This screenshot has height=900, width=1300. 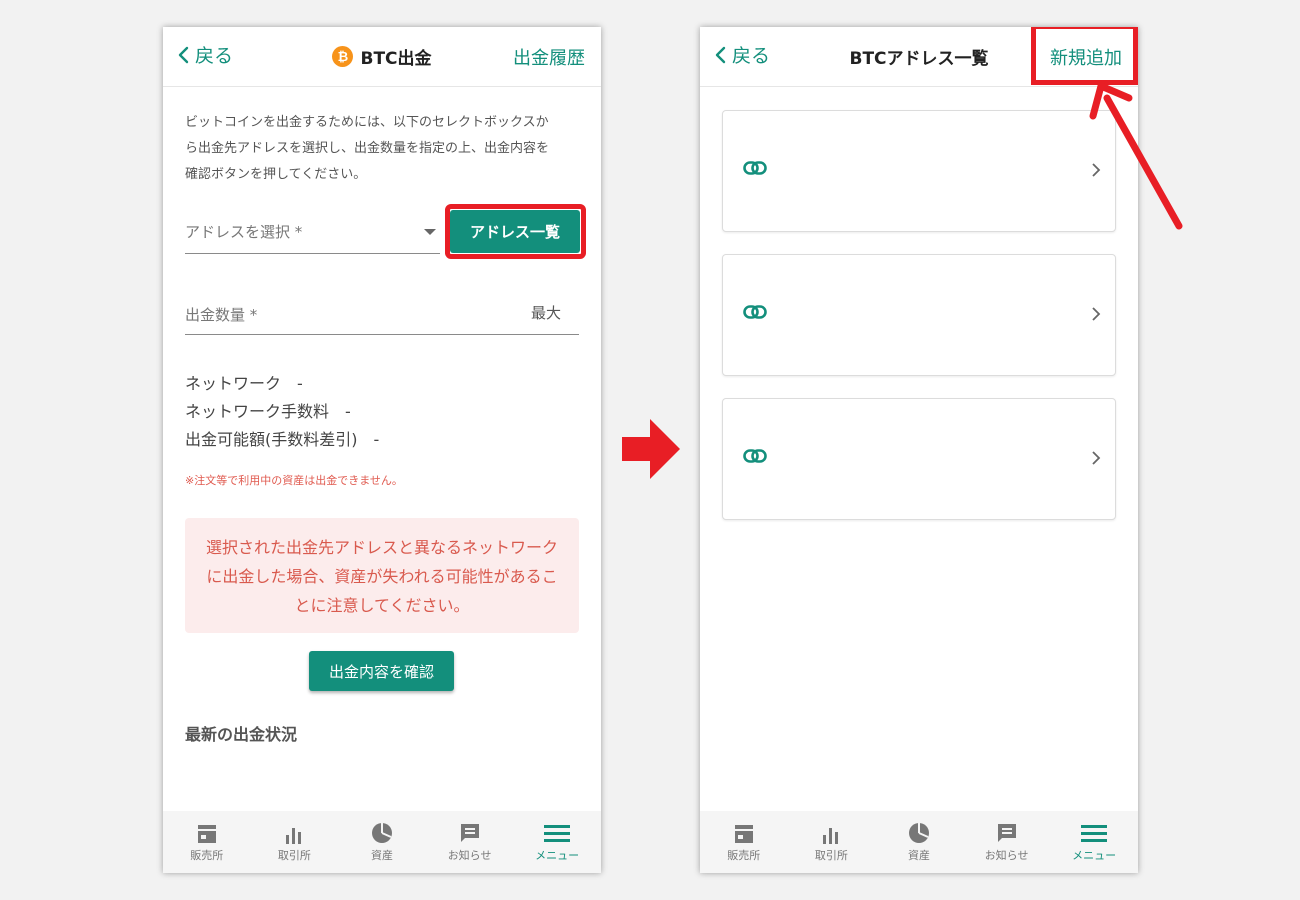 I want to click on warning-line: 選択された出金先アドレスと異なるネットワーク, so click(x=381, y=547).